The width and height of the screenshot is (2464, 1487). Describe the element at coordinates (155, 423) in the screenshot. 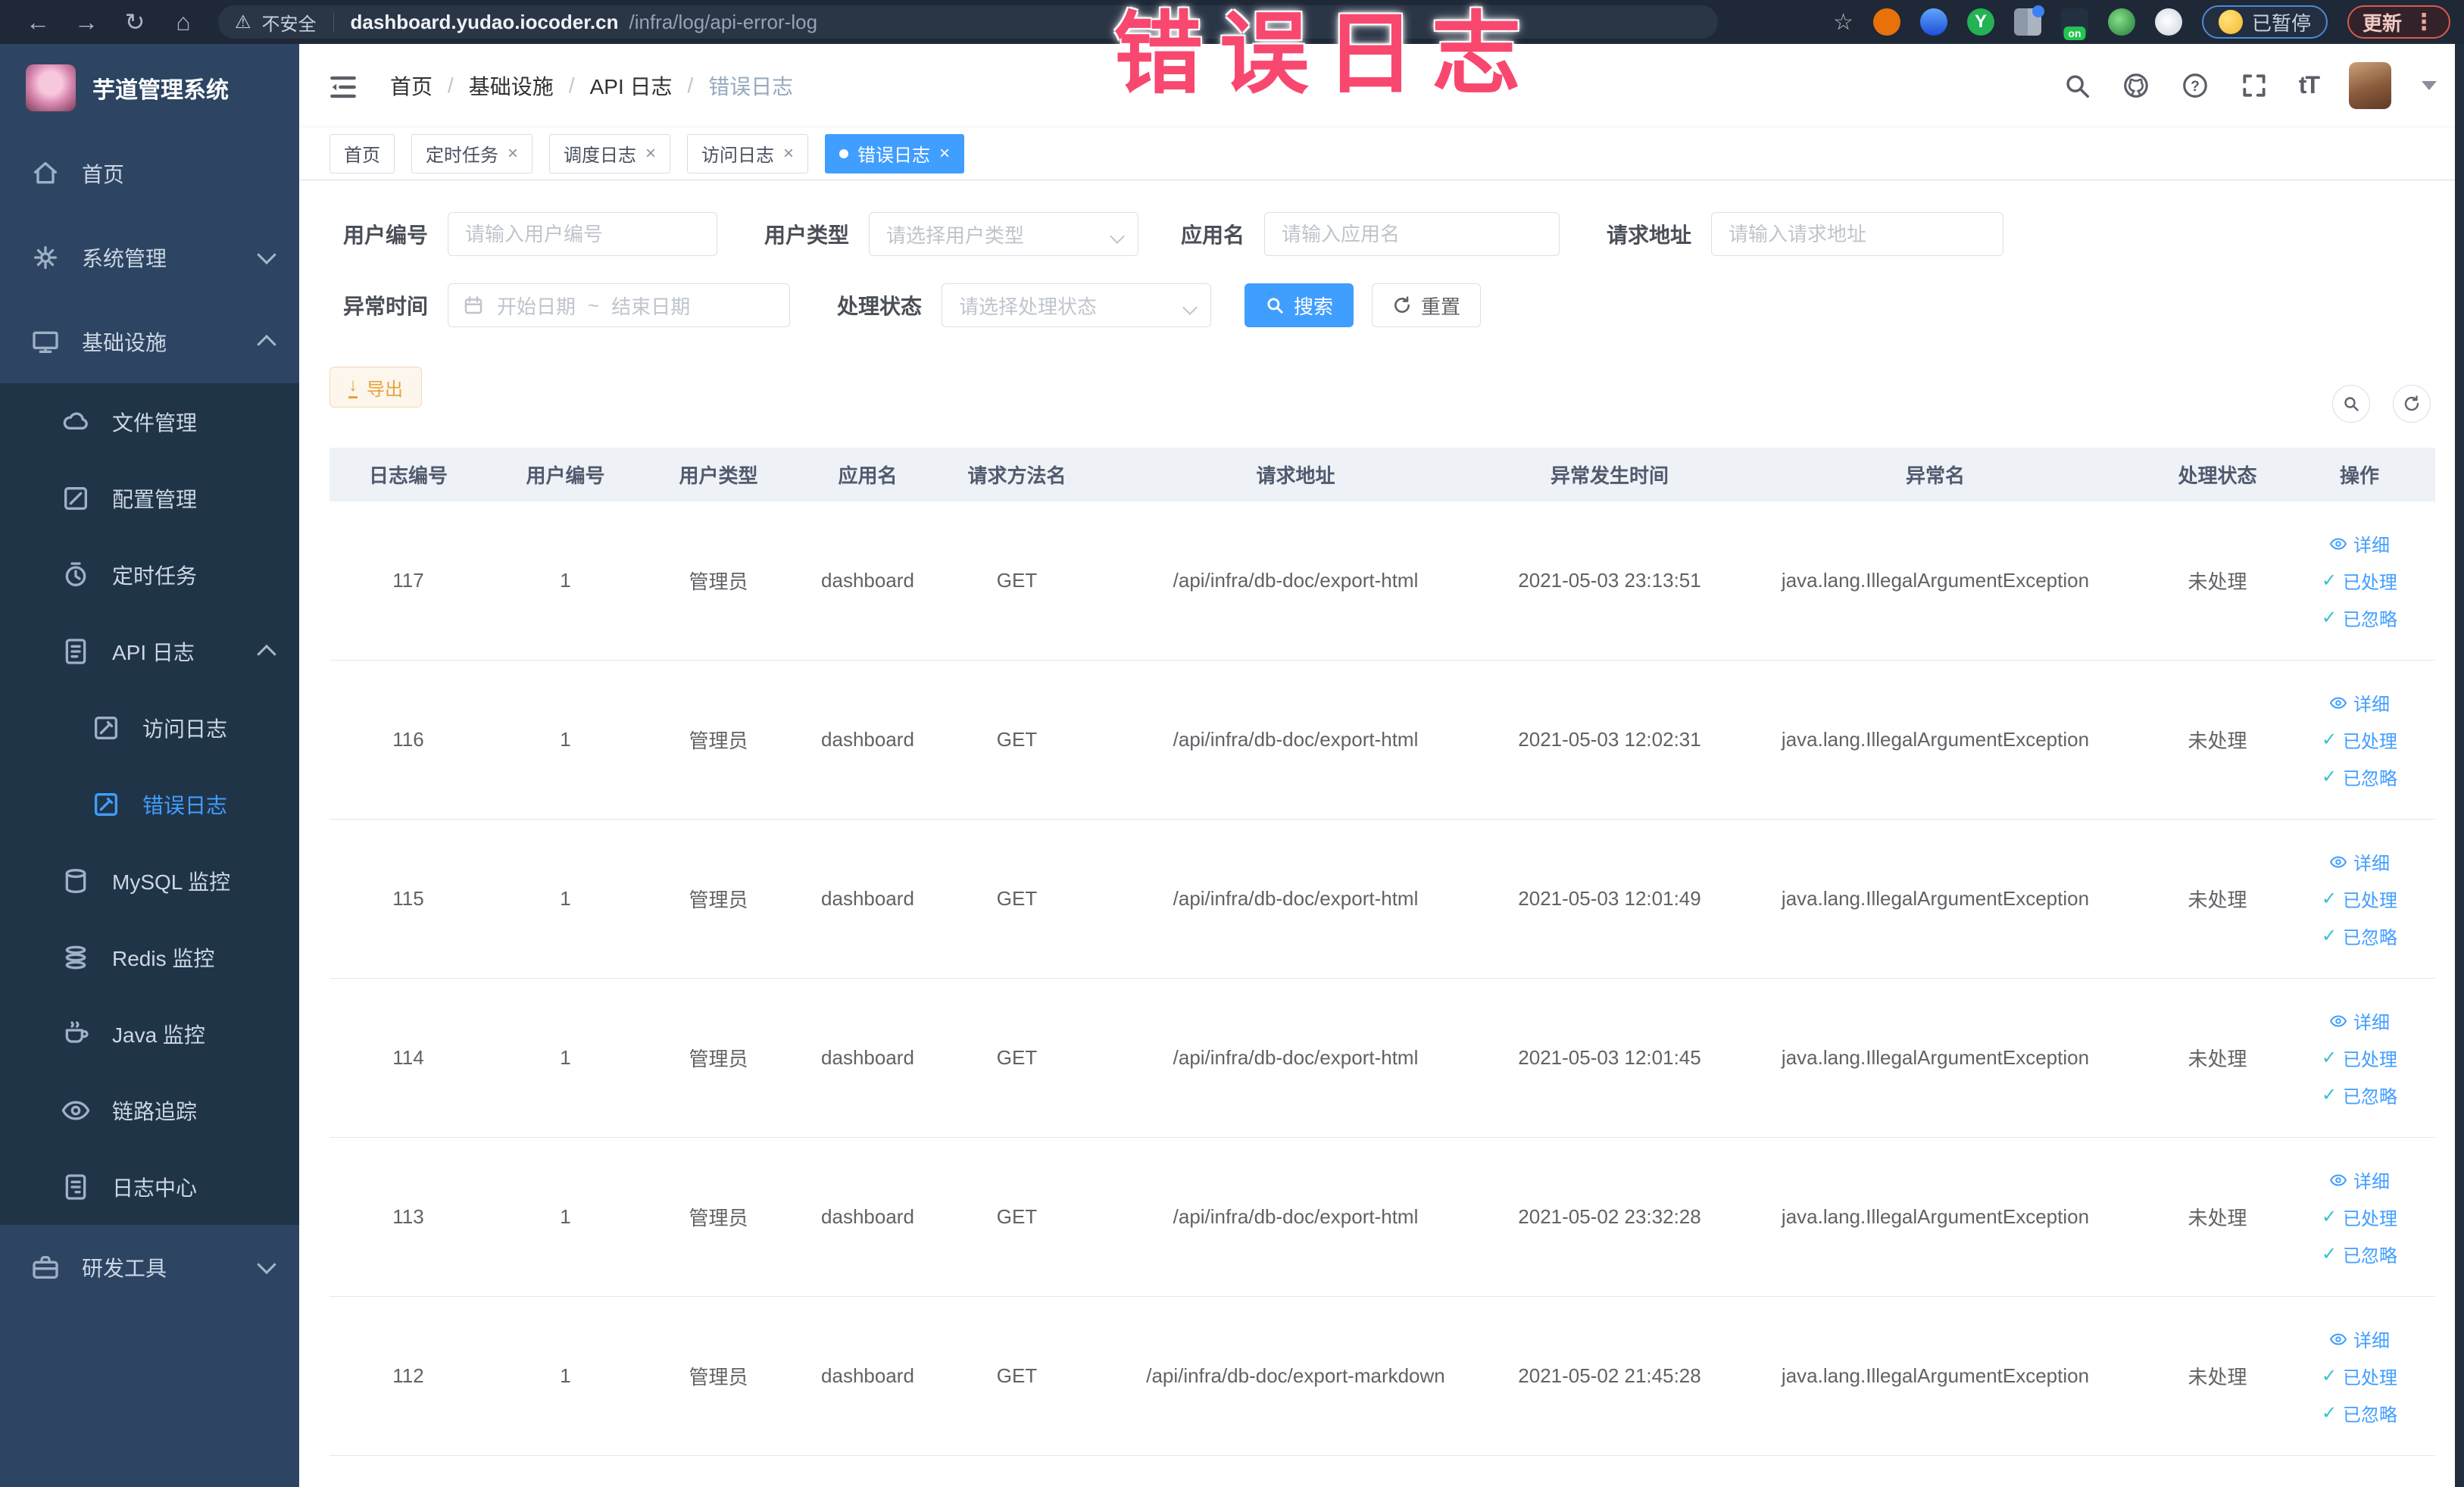

I see `sidebar-item-label: 文件管理` at that location.